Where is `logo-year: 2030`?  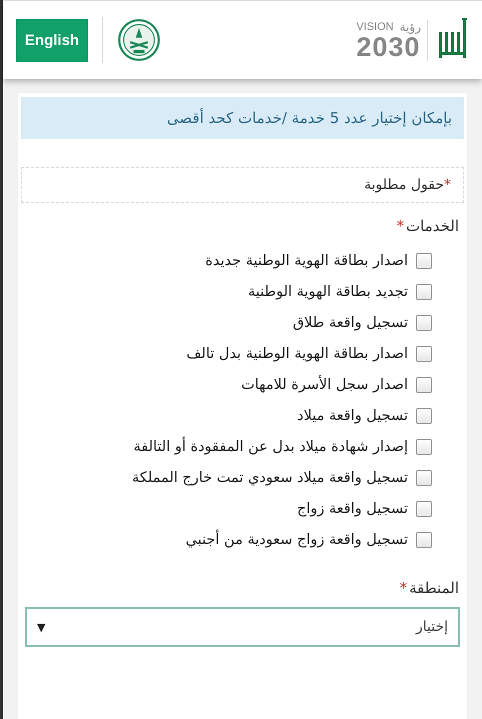
logo-year: 2030 is located at coordinates (388, 47).